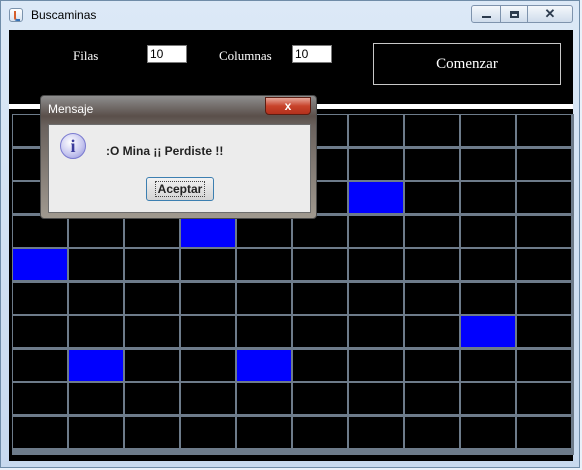  Describe the element at coordinates (167, 54) in the screenshot. I see `rows-input: 10` at that location.